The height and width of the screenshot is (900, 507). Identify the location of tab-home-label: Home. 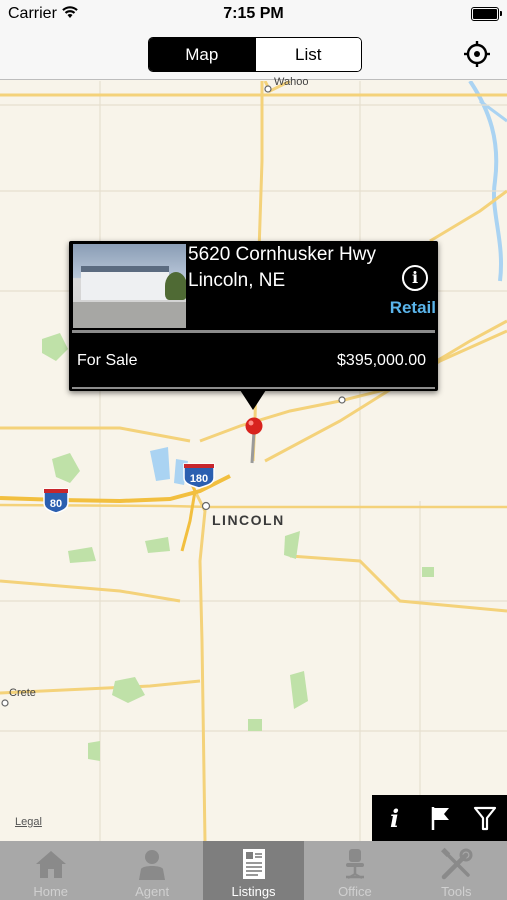
(51, 891).